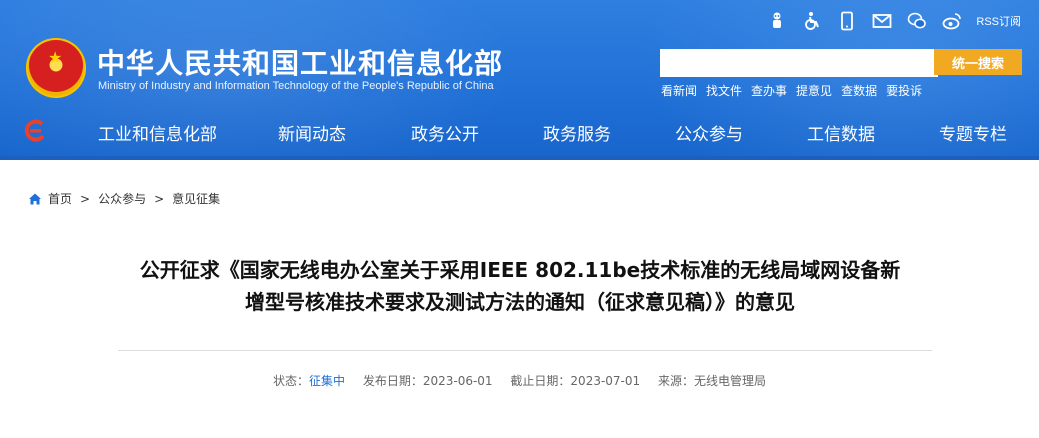 Image resolution: width=1039 pixels, height=438 pixels. What do you see at coordinates (847, 21) in the screenshot?
I see `mobile-icon` at bounding box center [847, 21].